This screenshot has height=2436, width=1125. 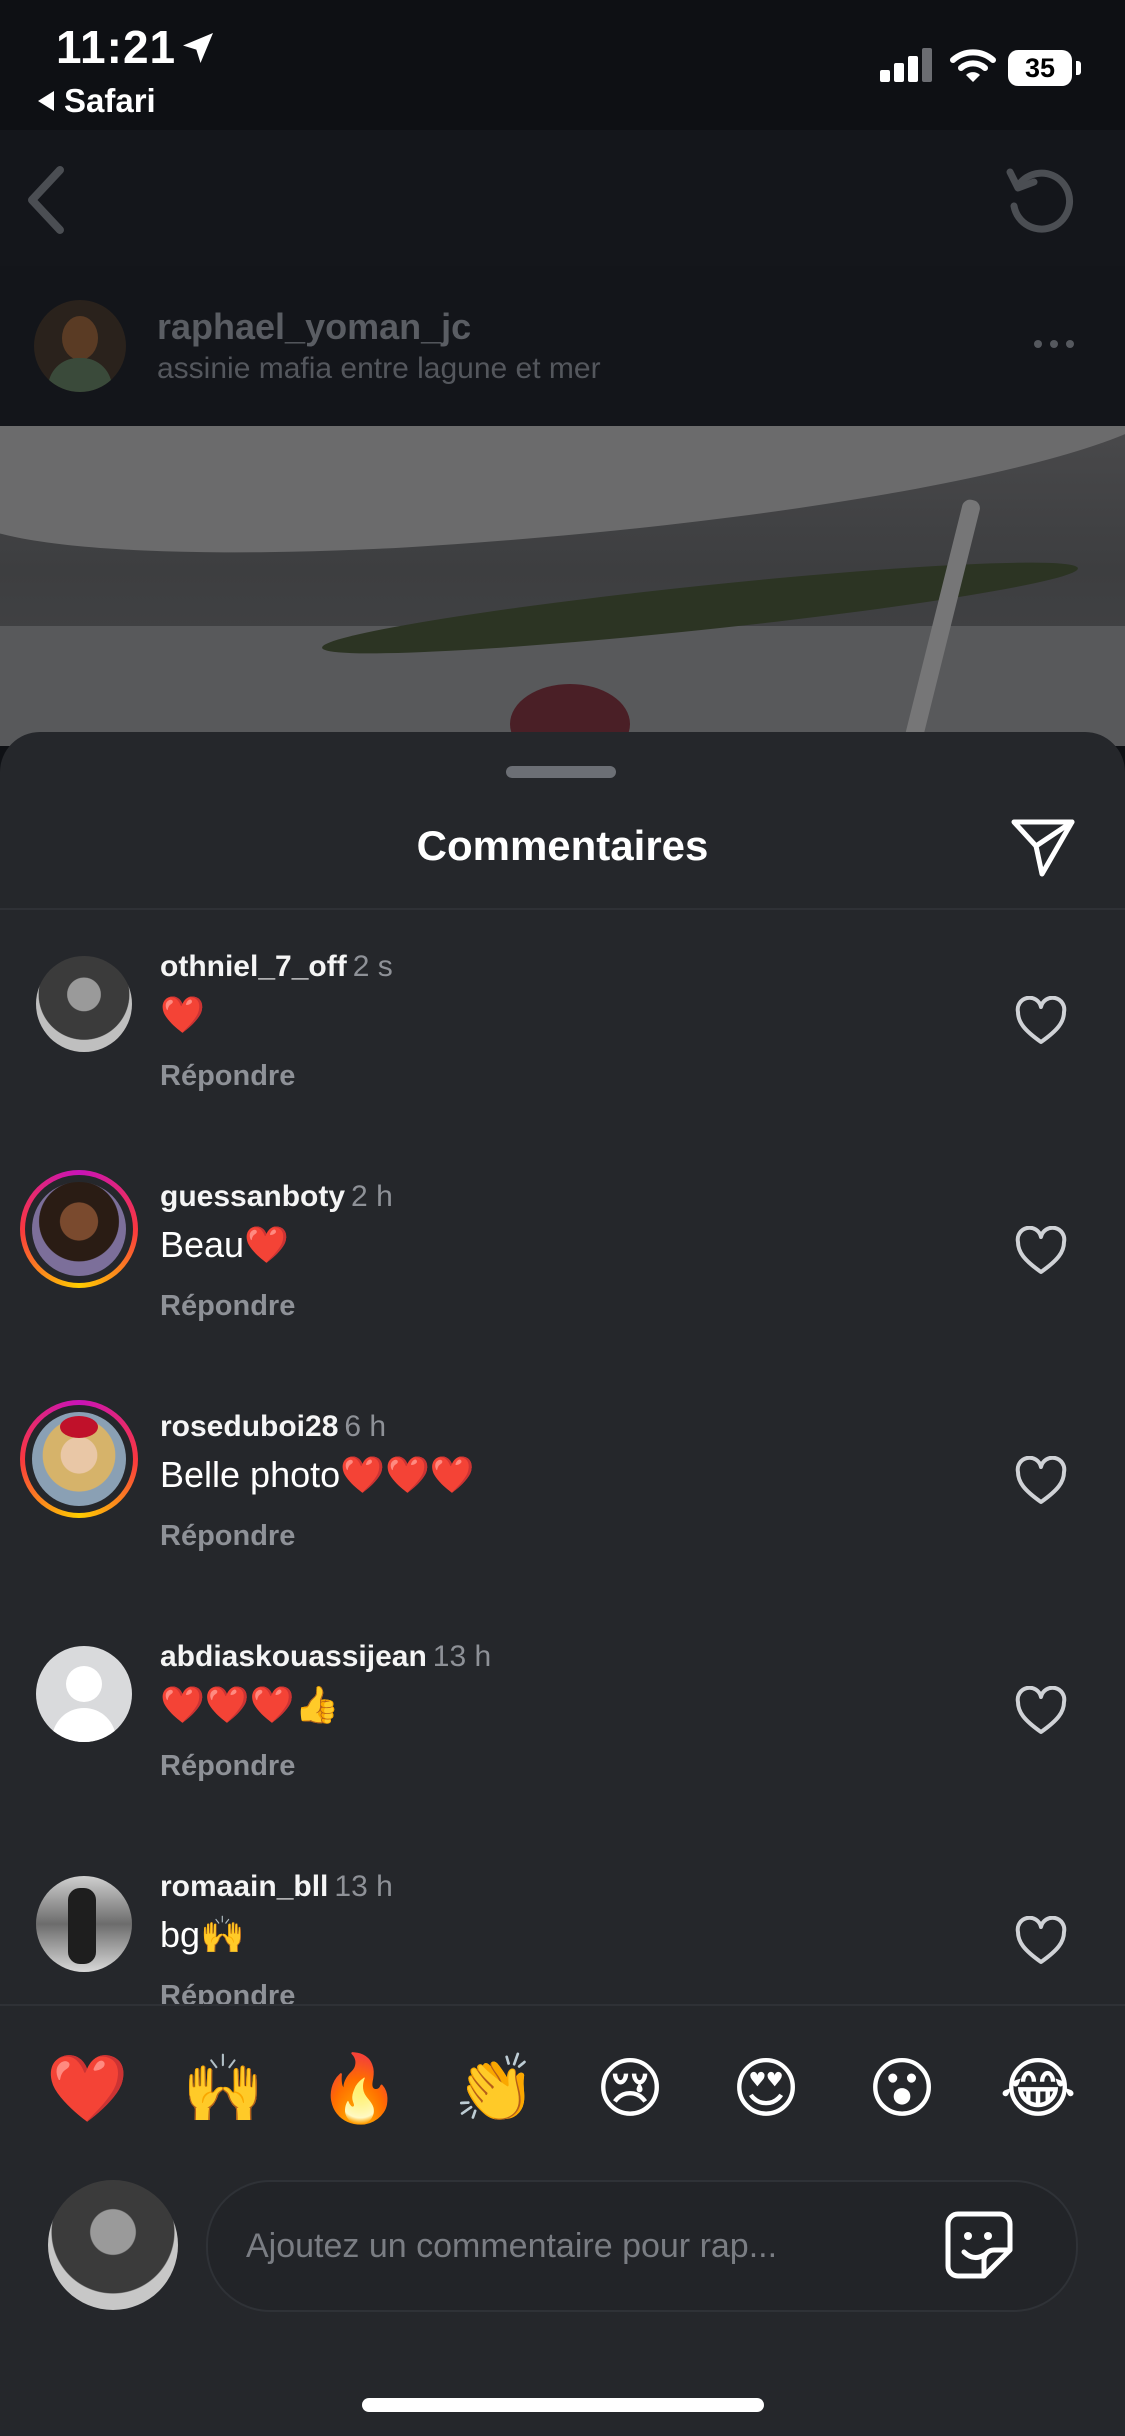 I want to click on comment-text: ❤️❤️❤️👍, so click(x=250, y=1704).